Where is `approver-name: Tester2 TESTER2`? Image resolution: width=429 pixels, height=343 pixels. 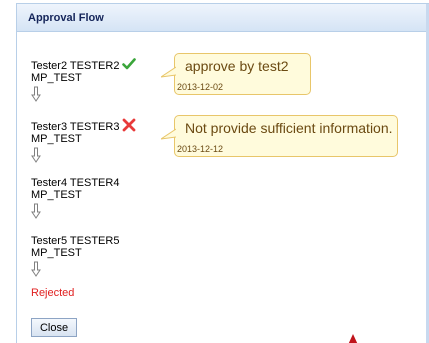 approver-name: Tester2 TESTER2 is located at coordinates (75, 66).